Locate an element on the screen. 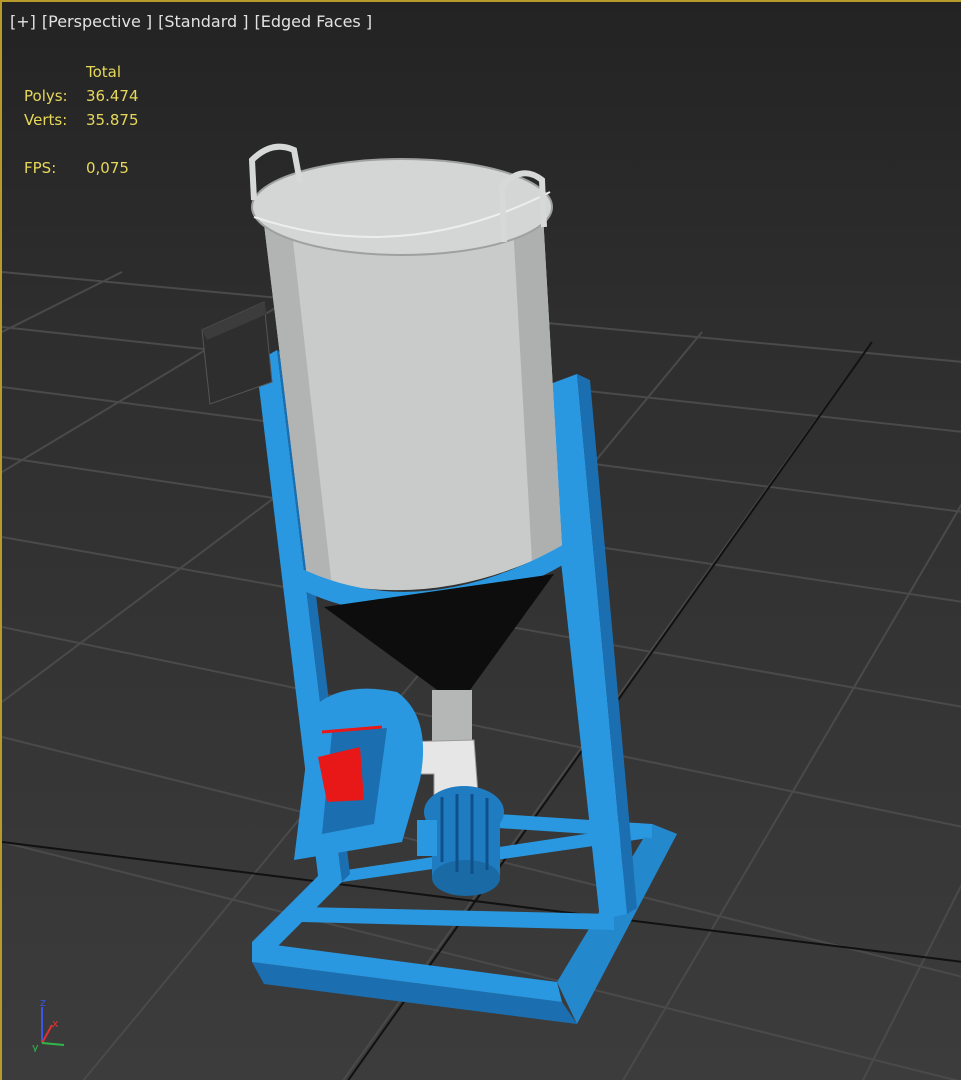 The image size is (961, 1080). viewport-per-view-preference-menu: [Edged Faces ] is located at coordinates (313, 21).